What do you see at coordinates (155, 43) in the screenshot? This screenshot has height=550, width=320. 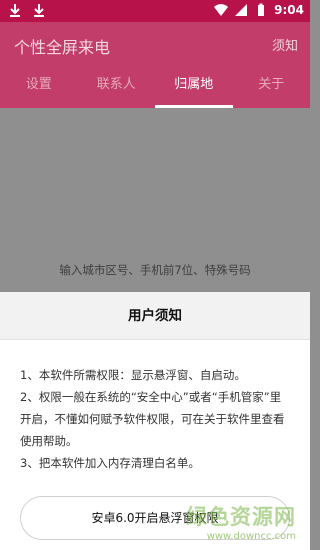 I see `app-bar: 个性全屏来电 须知` at bounding box center [155, 43].